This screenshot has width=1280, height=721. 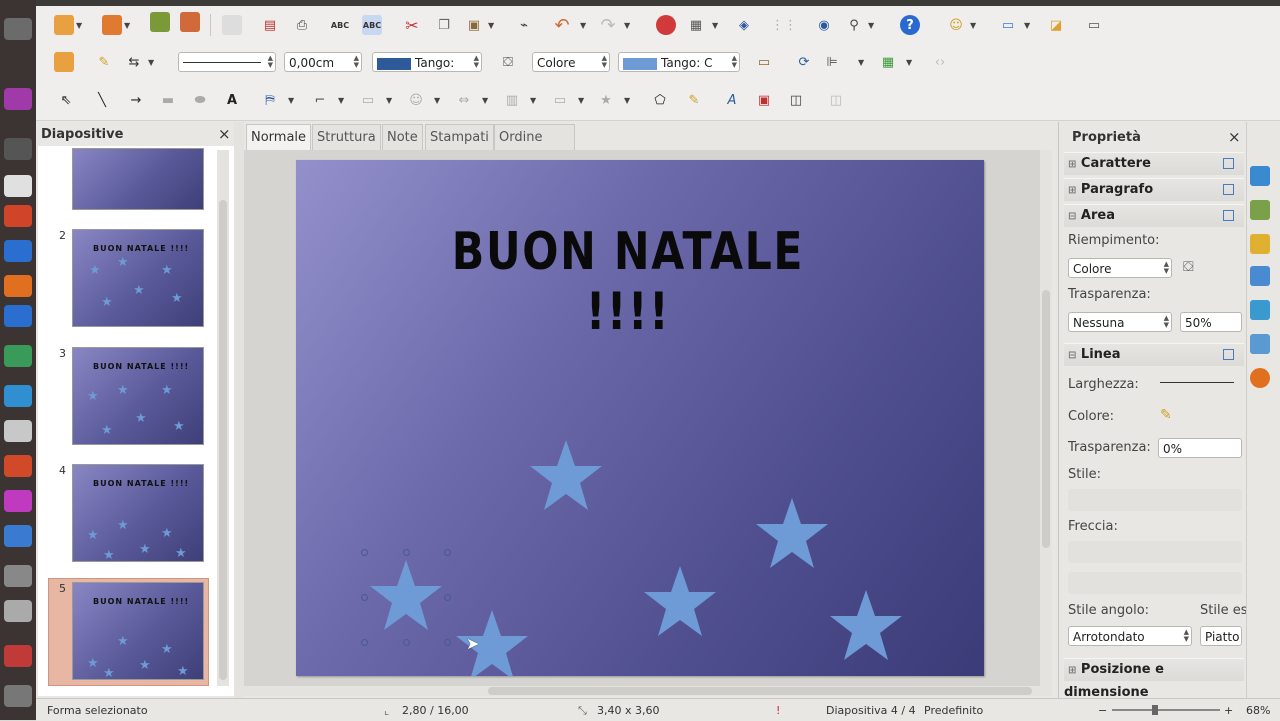 I want to click on fontwork-gallery-icon: A, so click(x=732, y=100).